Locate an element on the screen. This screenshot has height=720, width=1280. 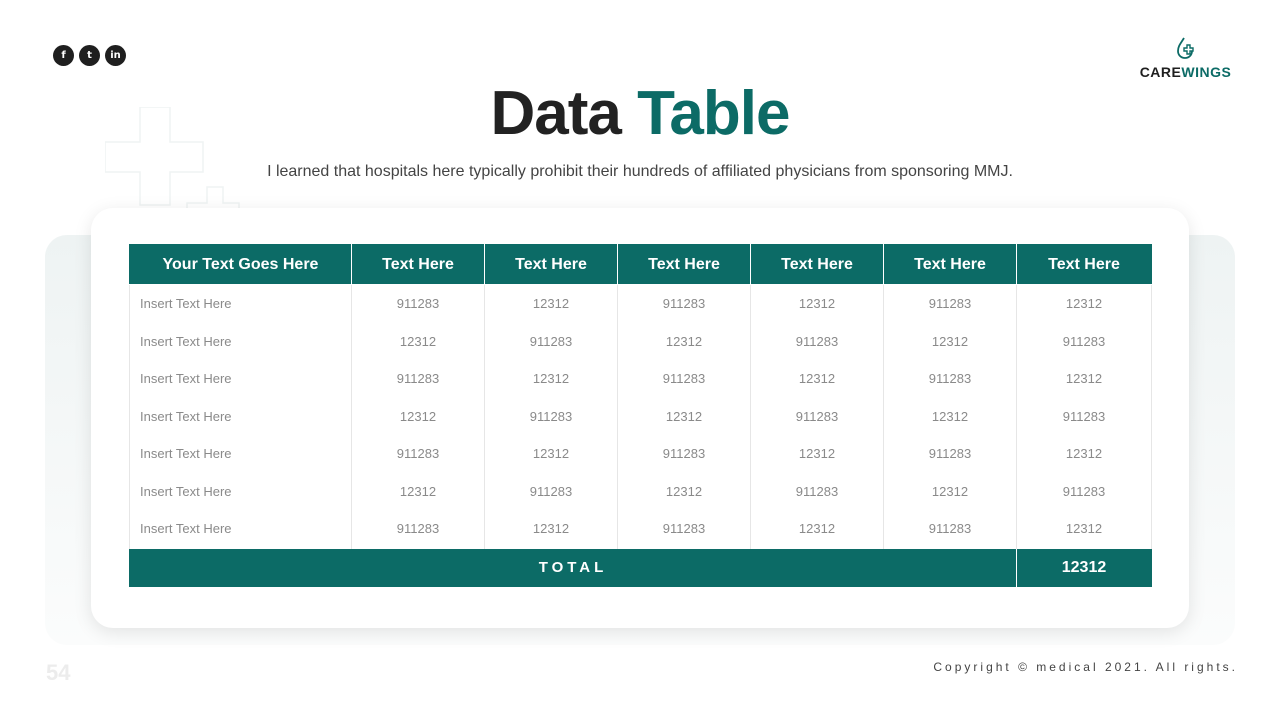
page-number: 54 is located at coordinates (58, 672).